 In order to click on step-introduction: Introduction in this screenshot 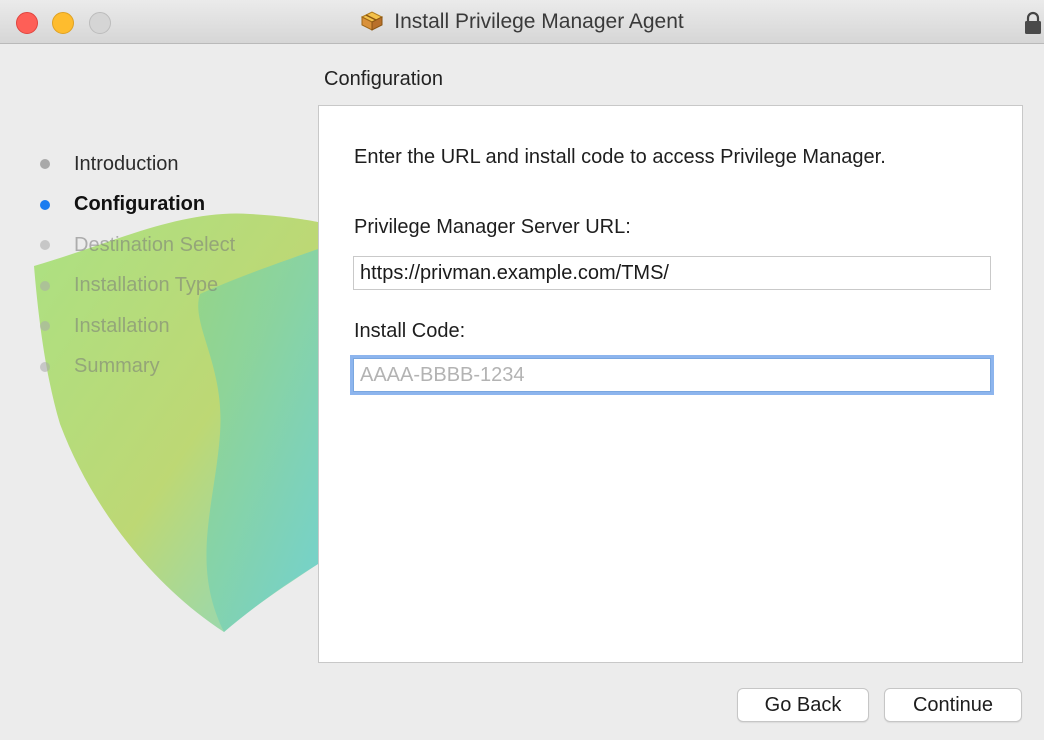, I will do `click(137, 164)`.